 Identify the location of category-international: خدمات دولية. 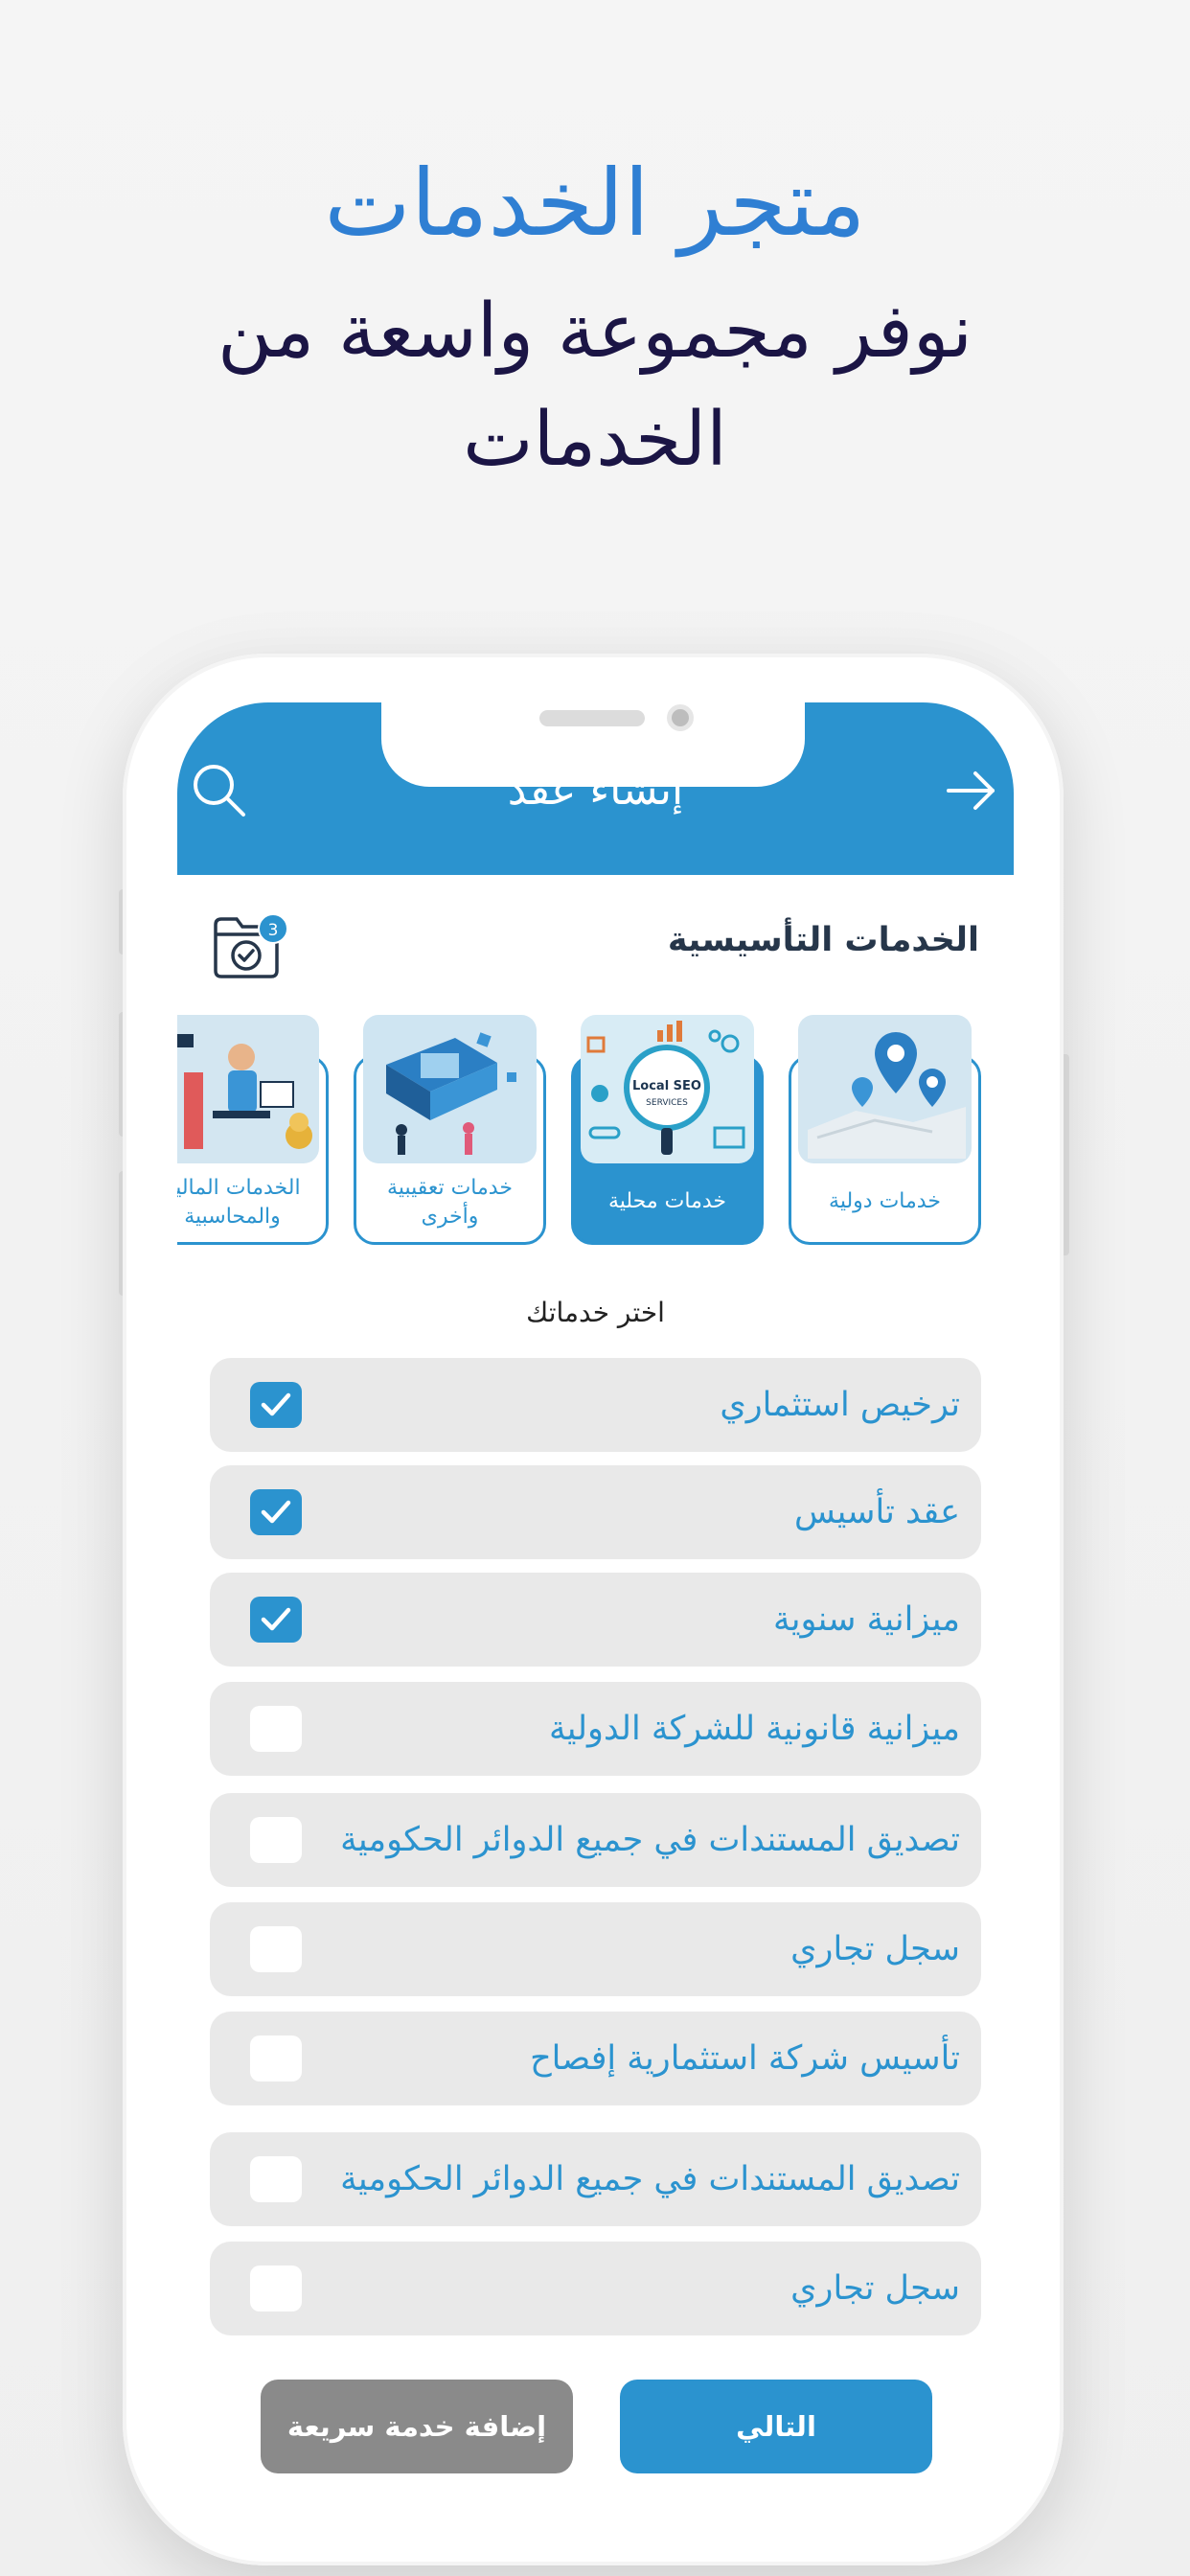
(885, 1130).